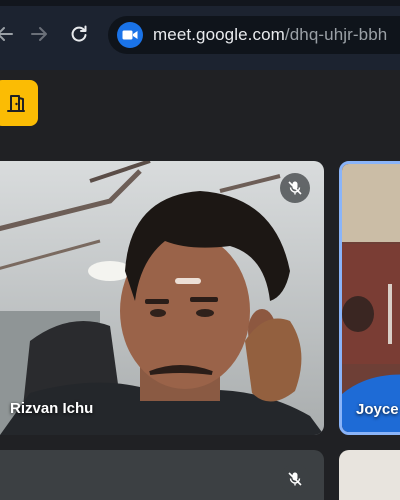  Describe the element at coordinates (16, 103) in the screenshot. I see `door-exit-icon` at that location.